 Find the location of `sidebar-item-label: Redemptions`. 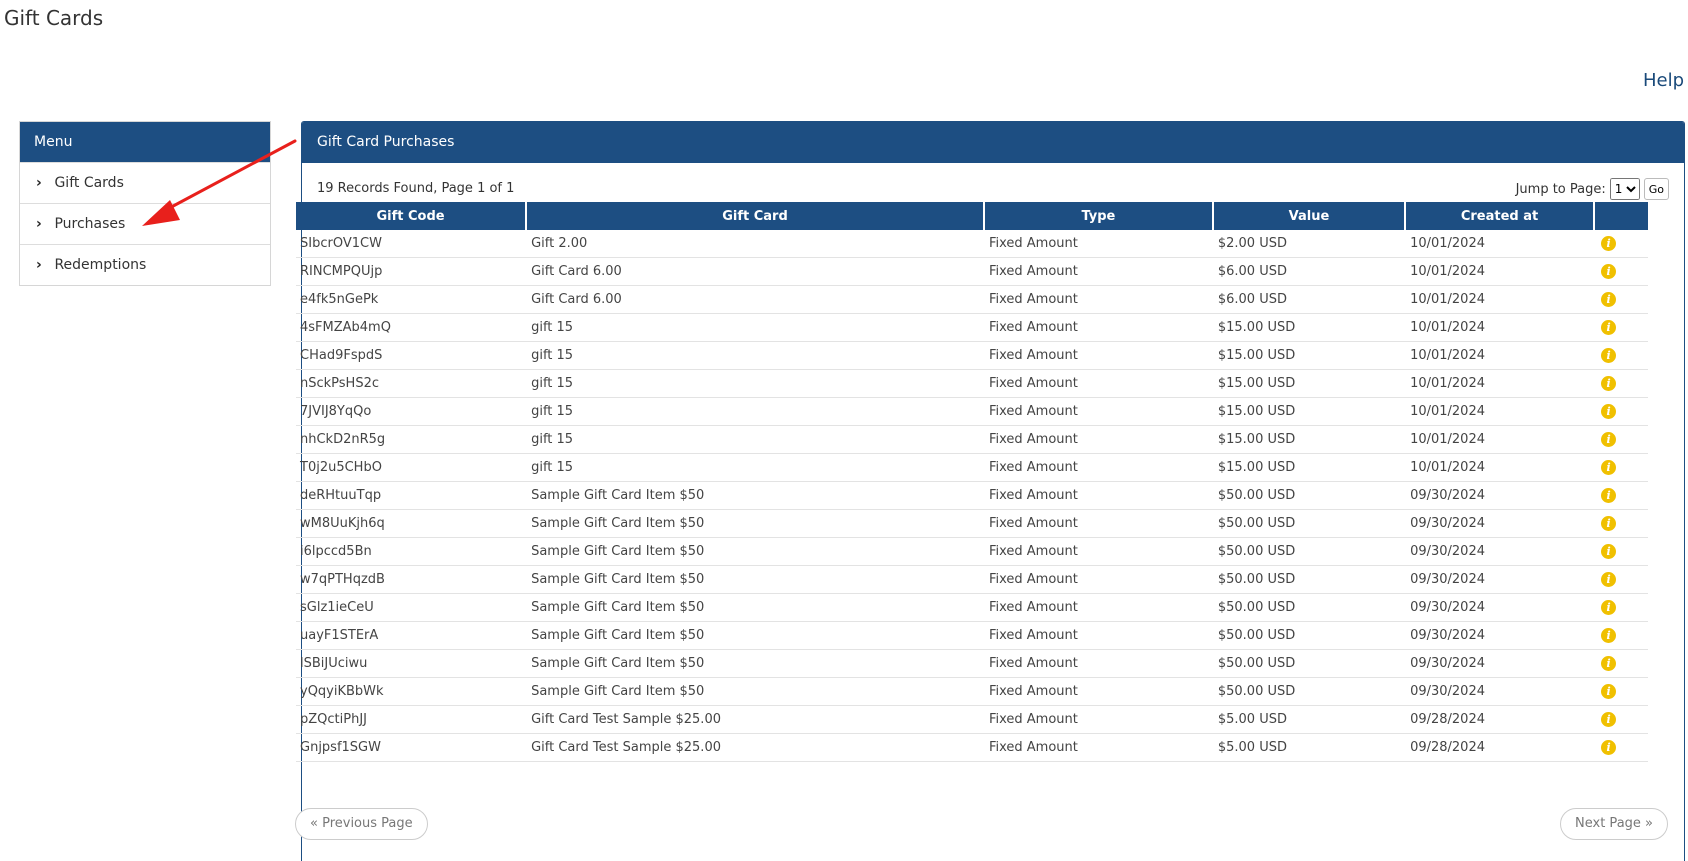

sidebar-item-label: Redemptions is located at coordinates (100, 265).